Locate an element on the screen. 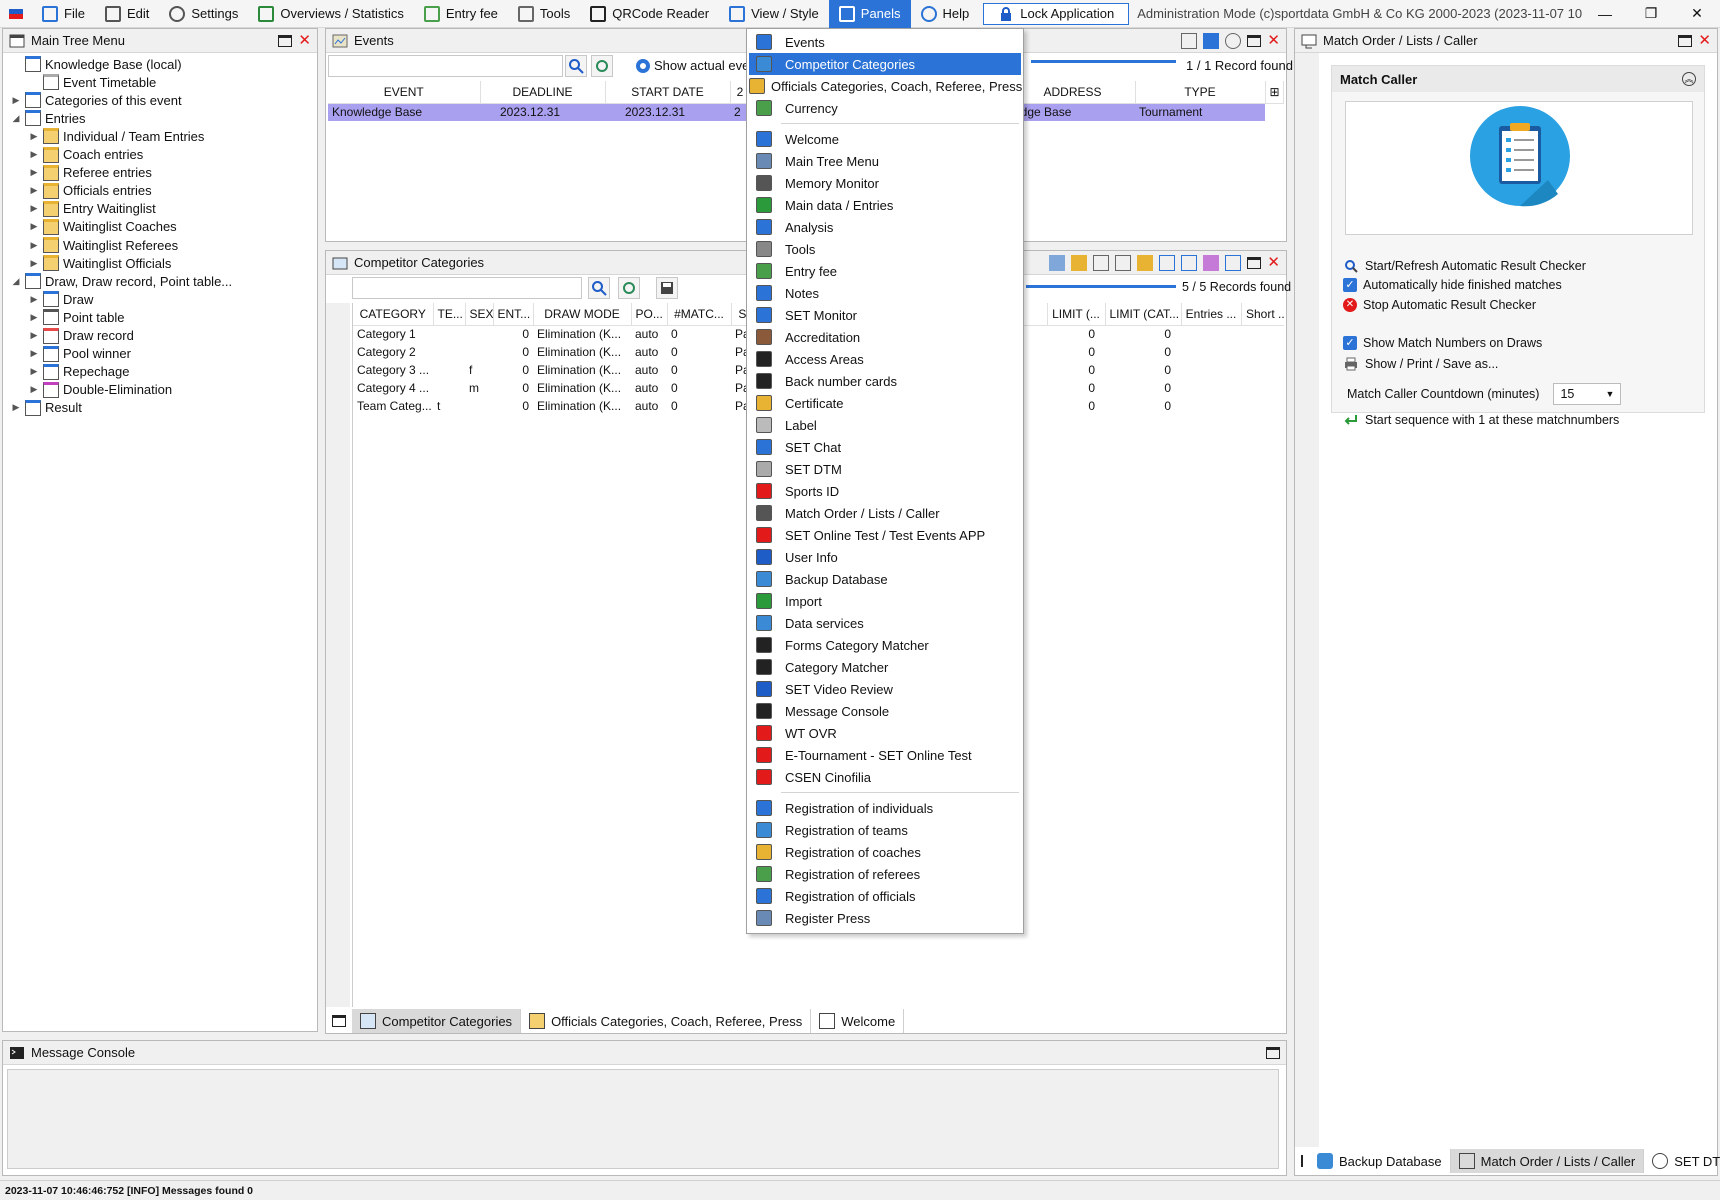 This screenshot has width=1720, height=1200. tree-item: ▶ Double-Elimination is located at coordinates (100, 390).